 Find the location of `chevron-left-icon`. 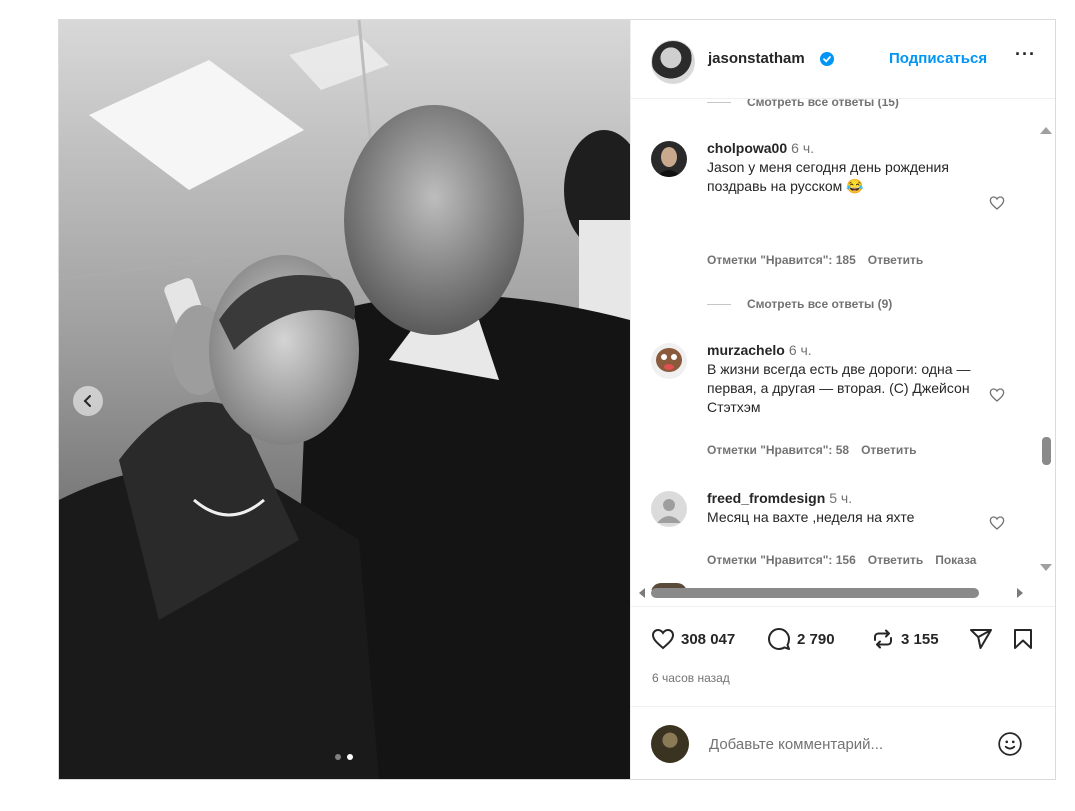

chevron-left-icon is located at coordinates (87, 401).